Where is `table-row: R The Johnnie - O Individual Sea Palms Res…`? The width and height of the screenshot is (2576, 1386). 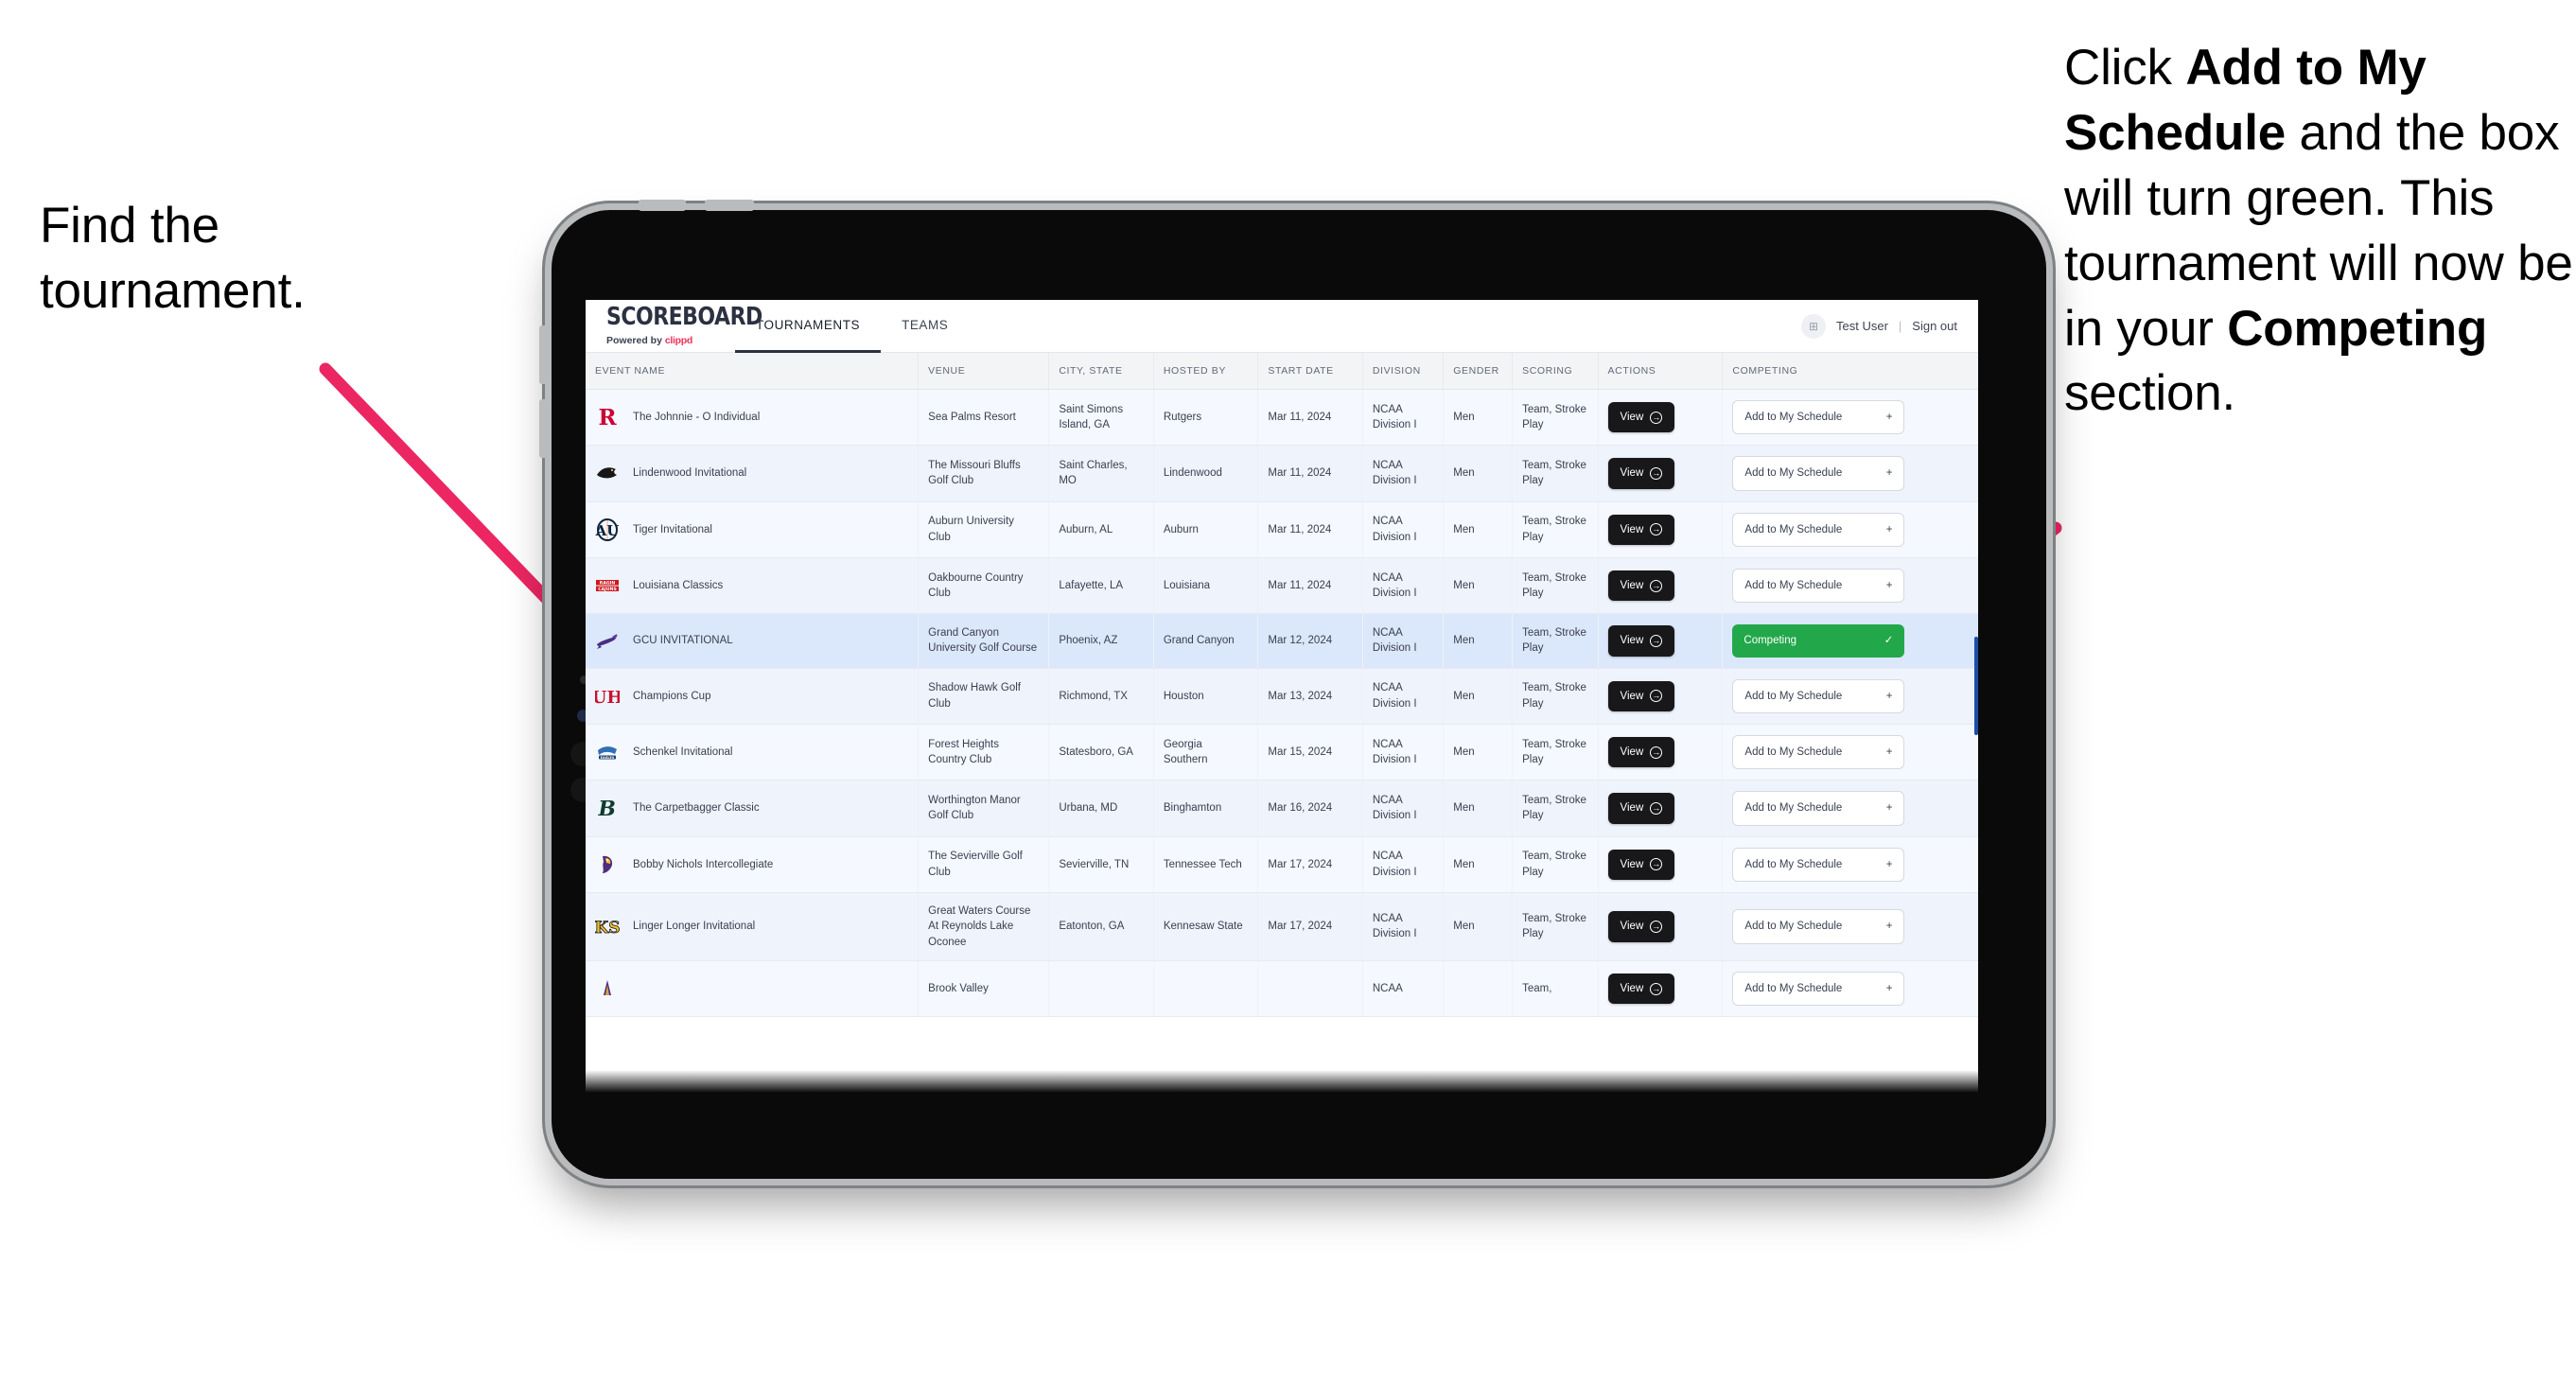
table-row: R The Johnnie - O Individual Sea Palms Res… is located at coordinates (1282, 418).